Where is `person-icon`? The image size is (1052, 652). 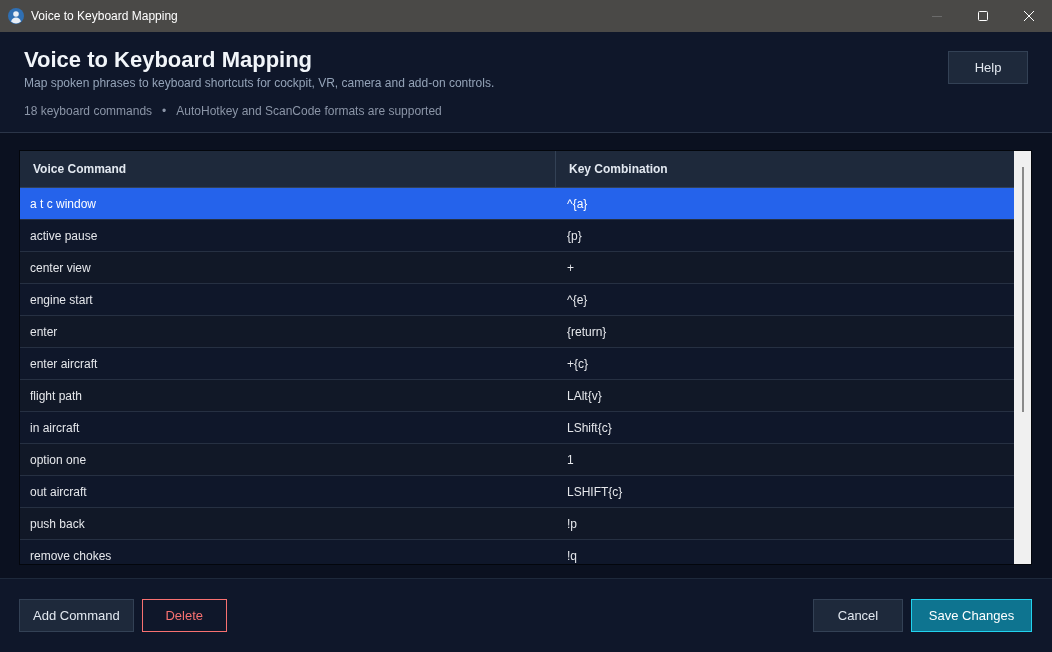
person-icon is located at coordinates (16, 16).